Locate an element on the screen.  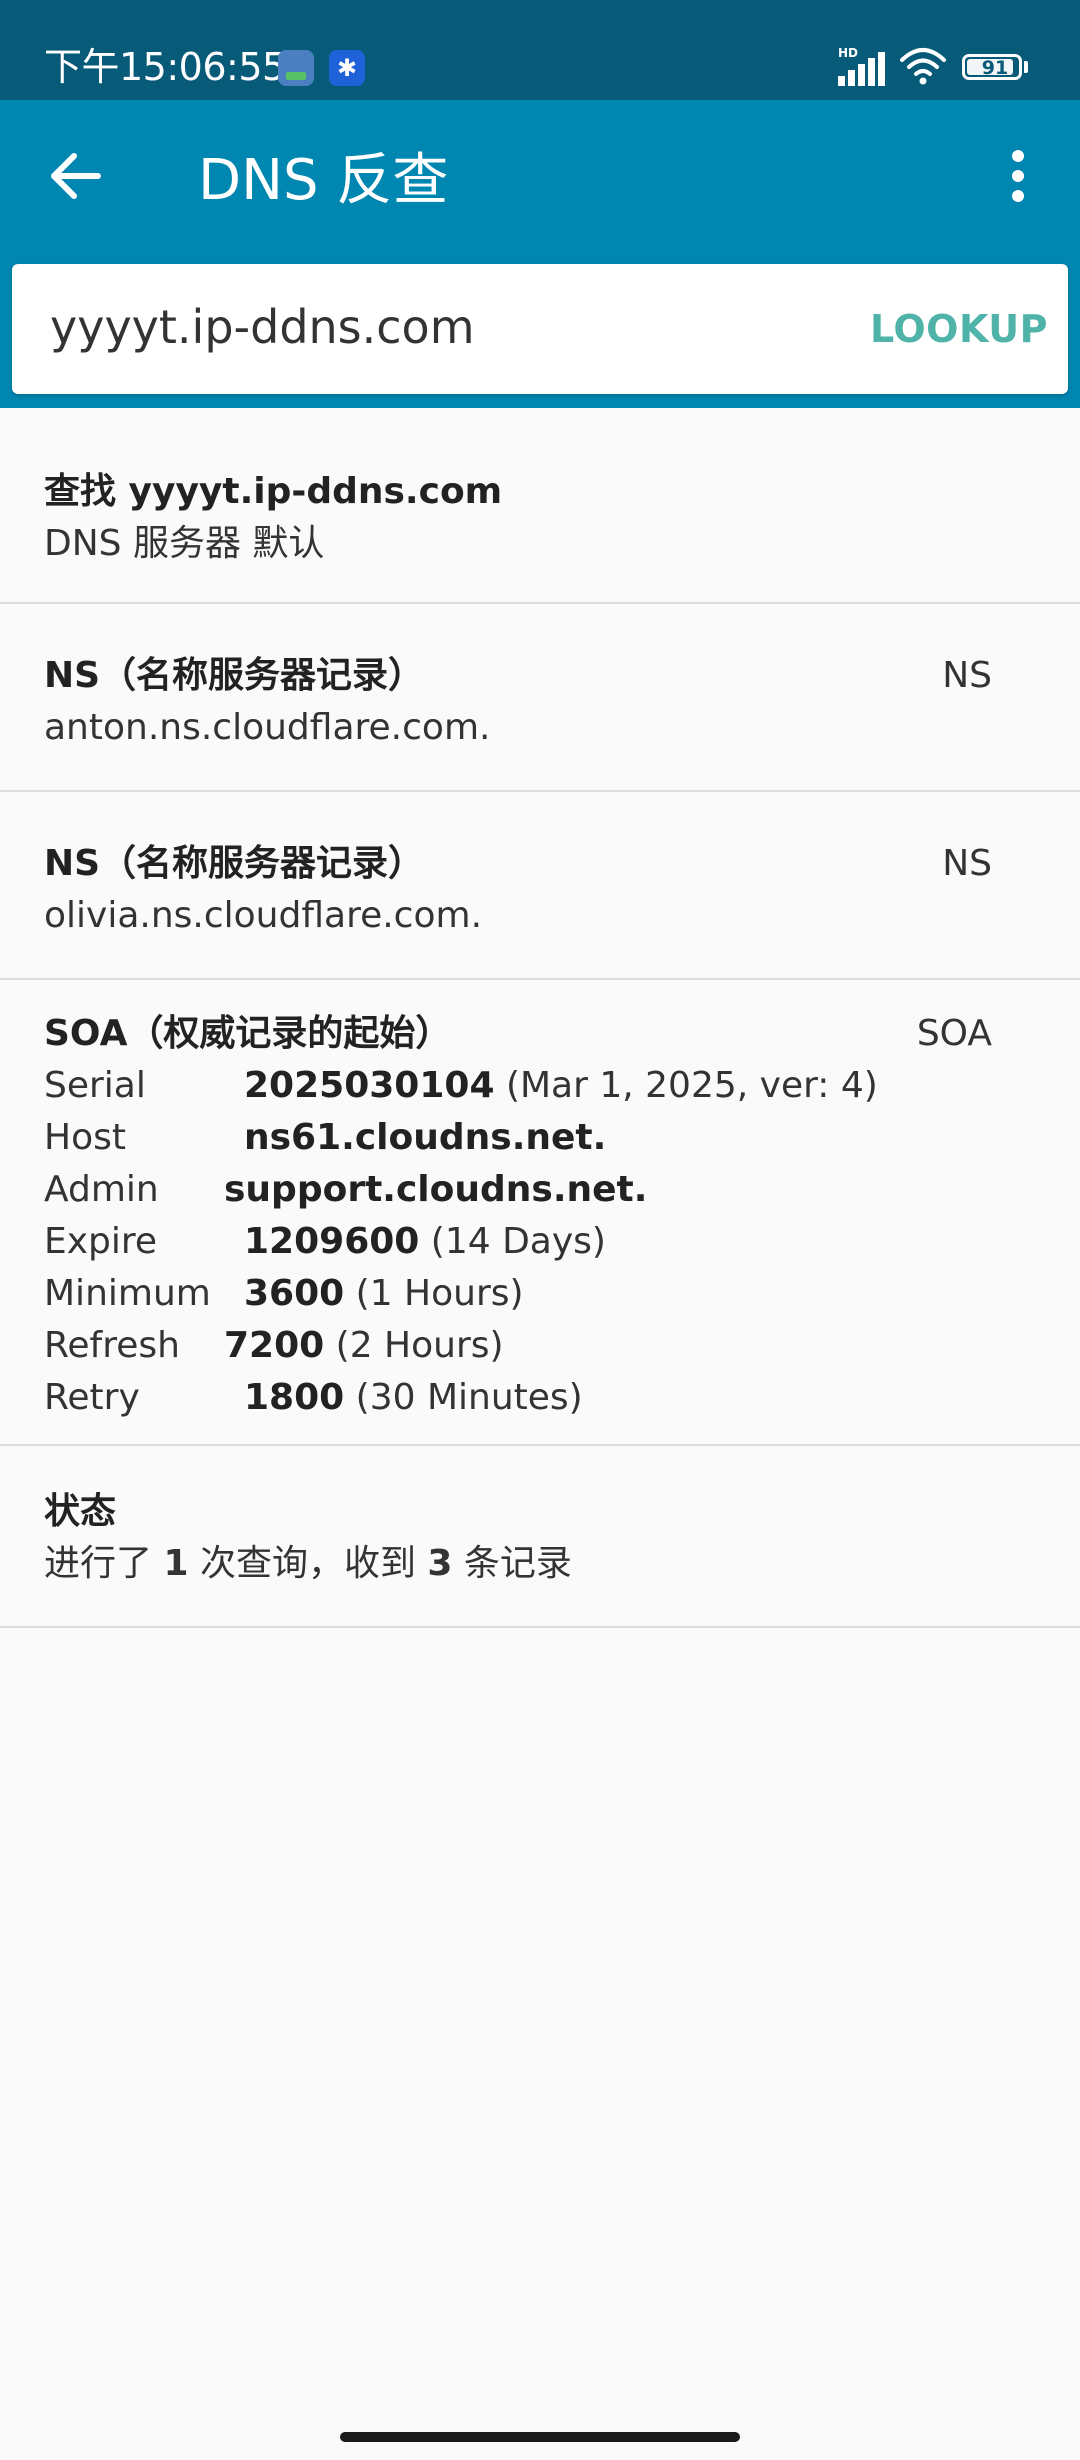
soa-note: (1 Hours) is located at coordinates (434, 1293).